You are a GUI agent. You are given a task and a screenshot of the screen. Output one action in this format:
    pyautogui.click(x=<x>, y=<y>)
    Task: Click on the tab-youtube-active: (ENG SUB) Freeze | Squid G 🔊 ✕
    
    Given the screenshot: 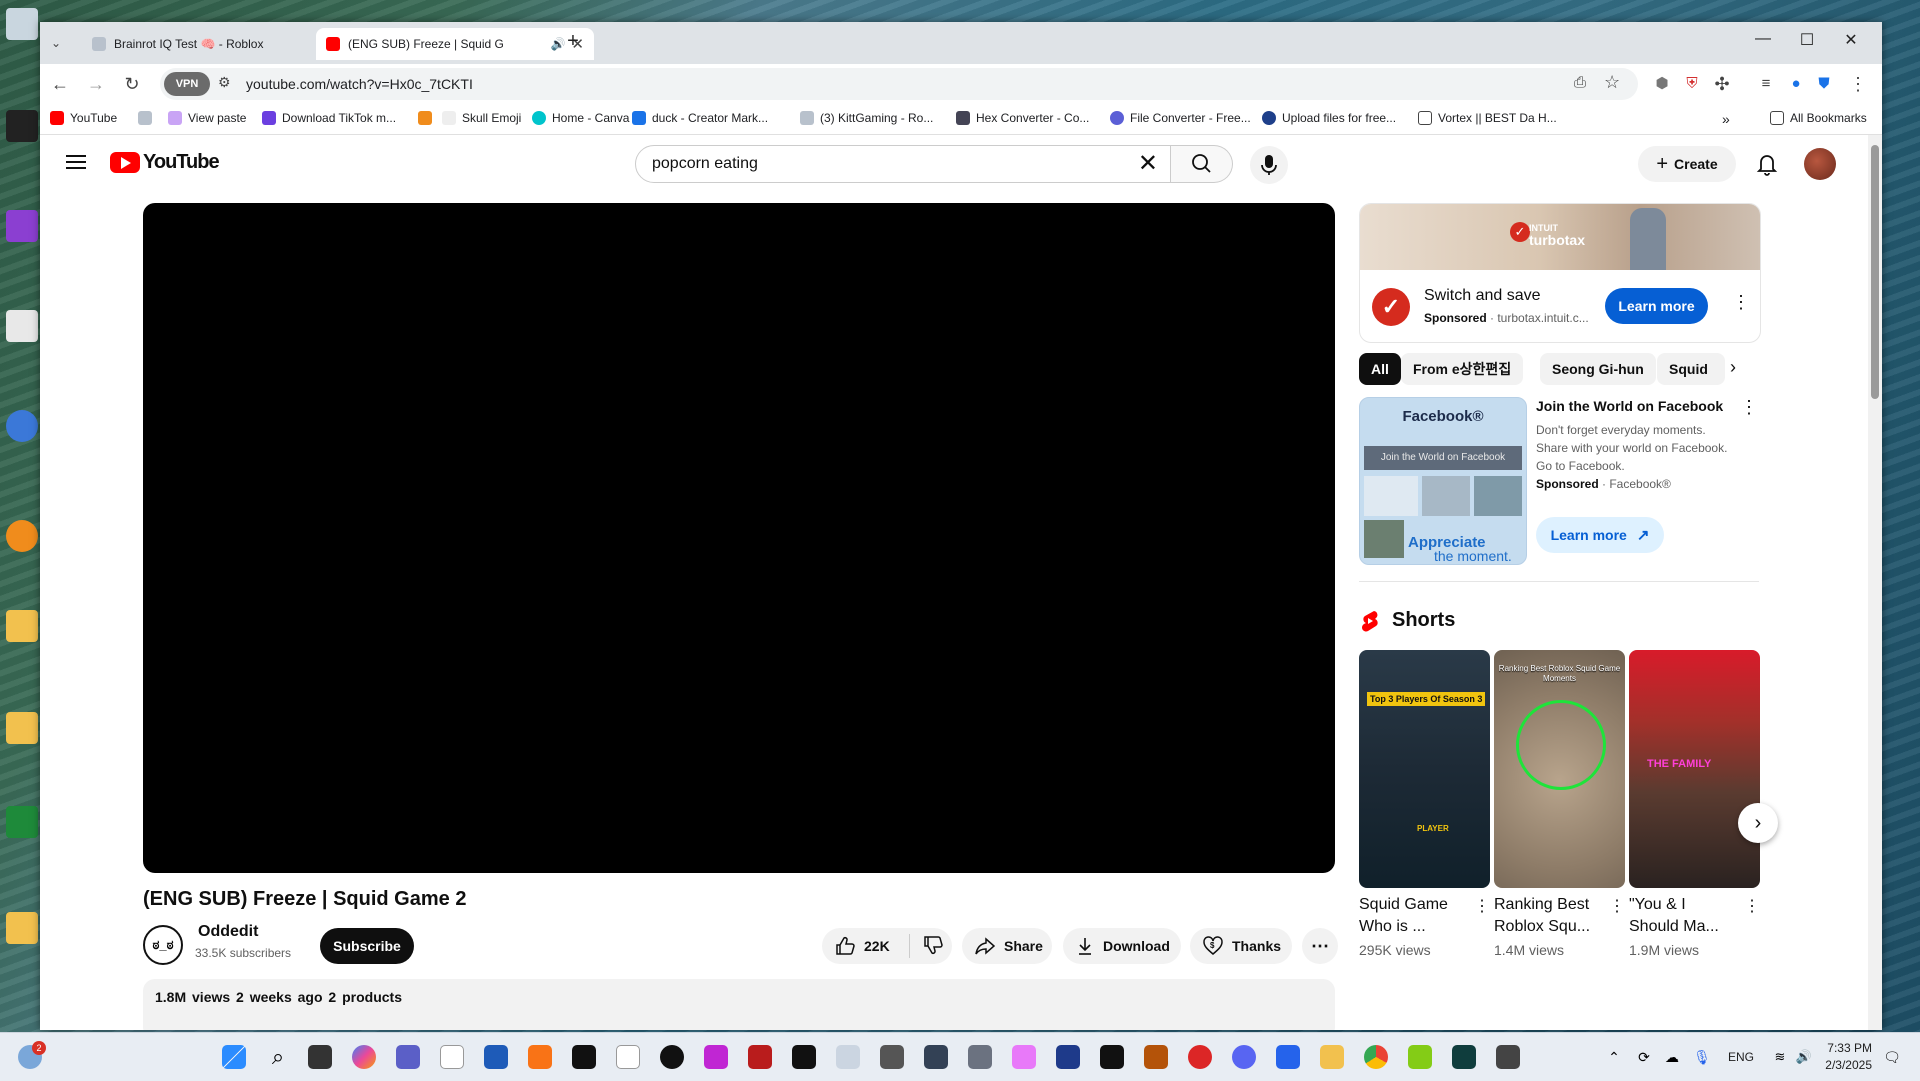 What is the action you would take?
    pyautogui.click(x=455, y=44)
    